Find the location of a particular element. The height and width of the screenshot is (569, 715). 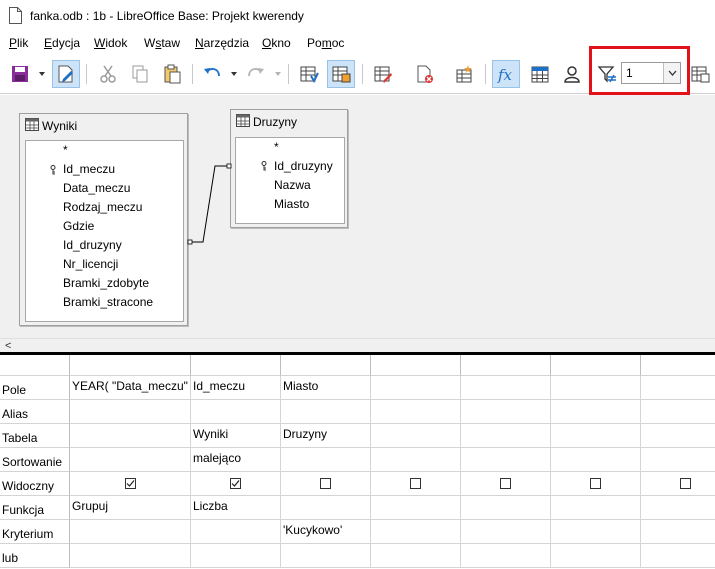

field-item: Nazwa is located at coordinates (292, 185).